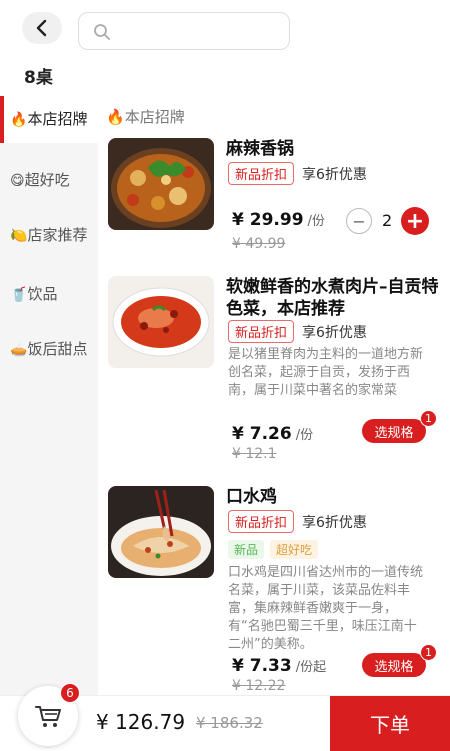 The image size is (450, 751). I want to click on search-icon, so click(102, 32).